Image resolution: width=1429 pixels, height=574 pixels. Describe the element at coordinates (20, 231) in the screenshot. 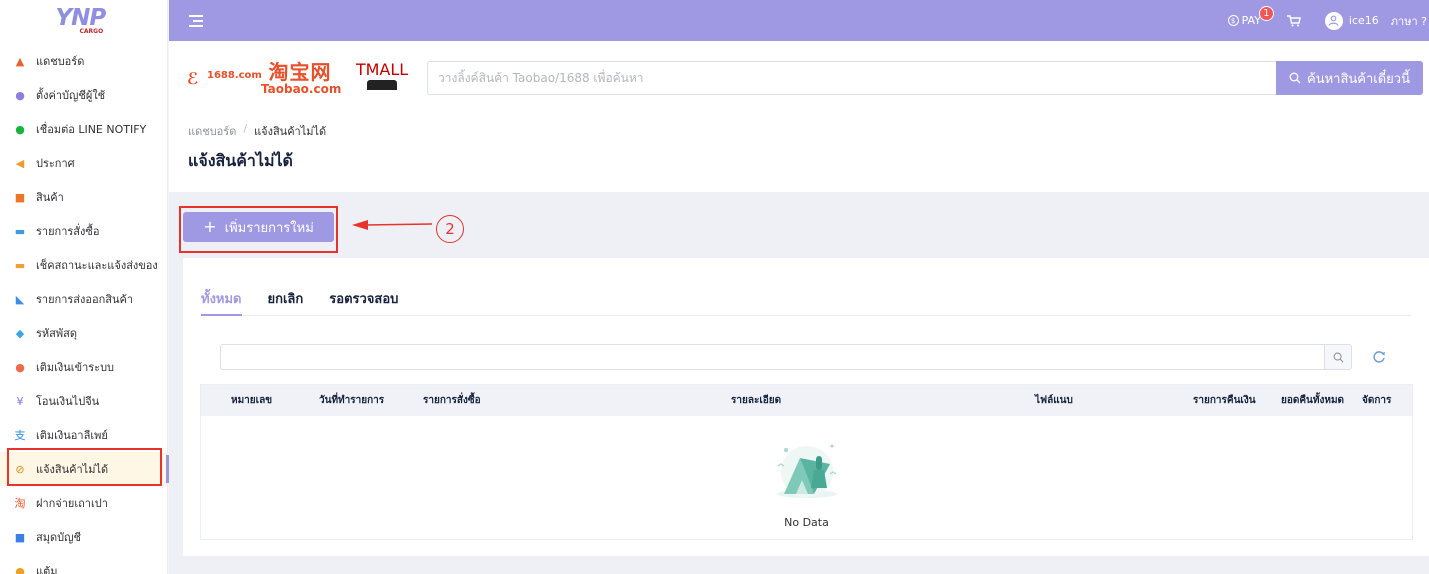

I see `order-icon: ▬` at that location.